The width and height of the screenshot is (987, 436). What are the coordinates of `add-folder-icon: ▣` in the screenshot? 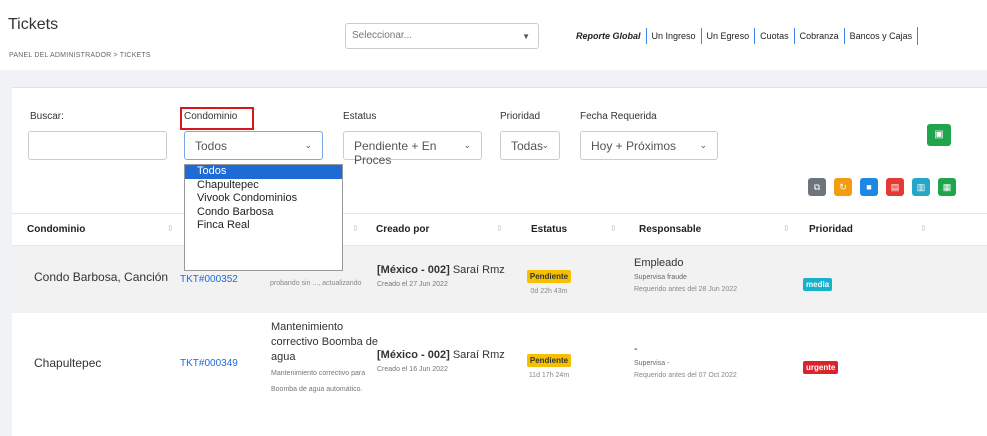 It's located at (939, 134).